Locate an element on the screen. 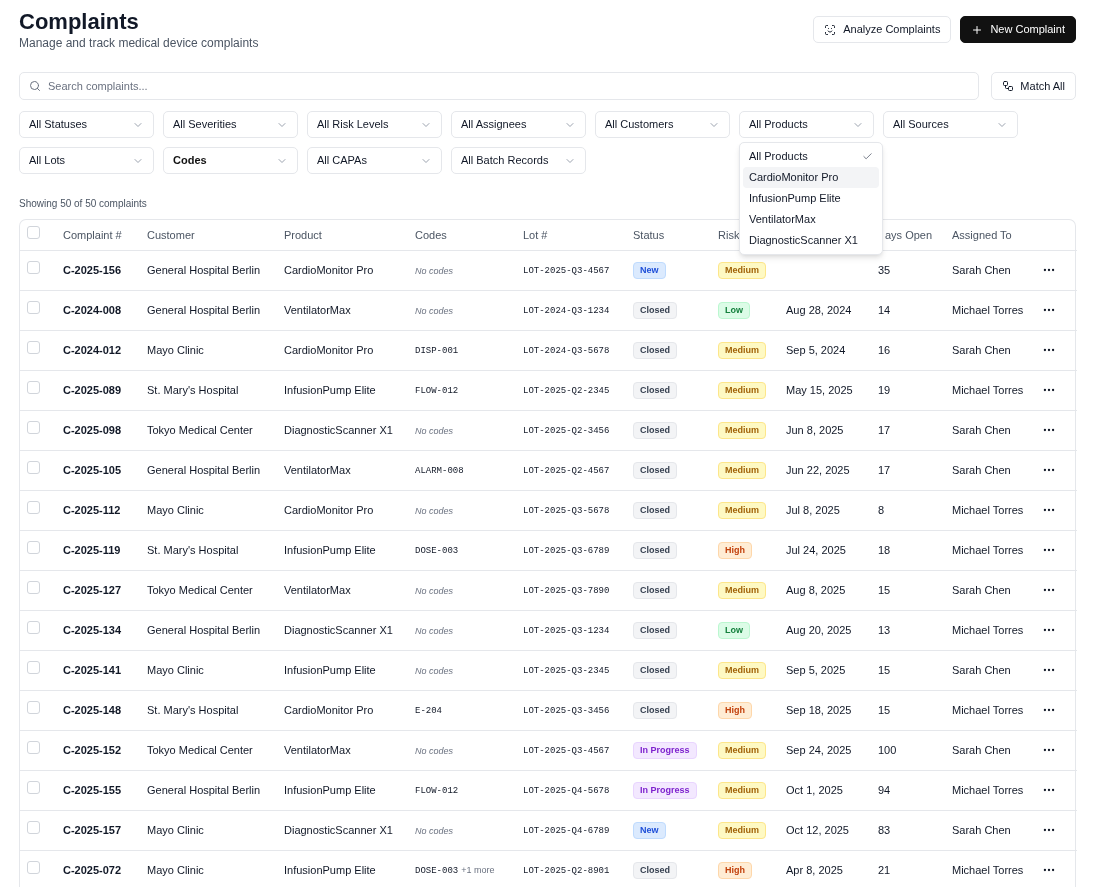 The image size is (1095, 887). filter-dropdown: All CAPAs is located at coordinates (374, 160).